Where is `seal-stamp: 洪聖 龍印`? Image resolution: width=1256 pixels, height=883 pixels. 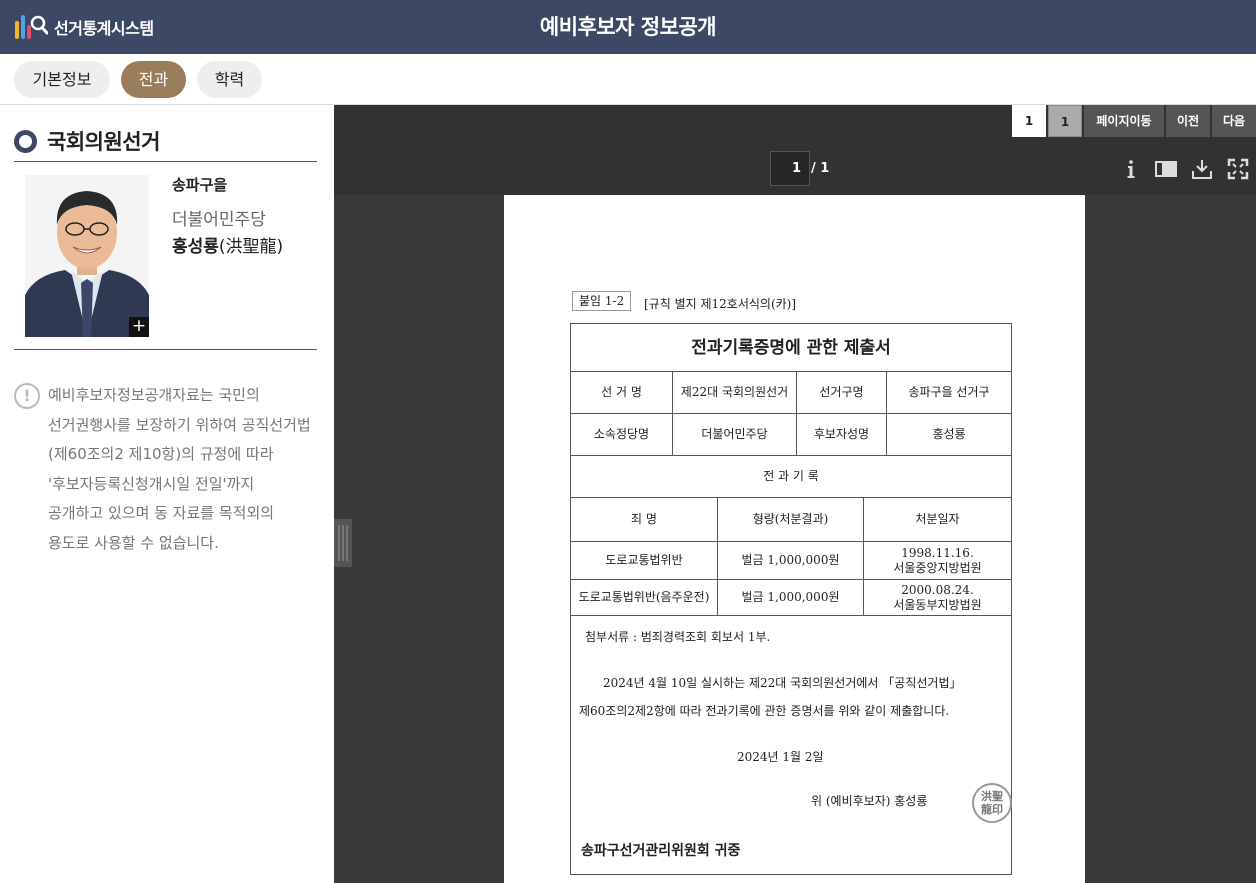 seal-stamp: 洪聖 龍印 is located at coordinates (992, 803).